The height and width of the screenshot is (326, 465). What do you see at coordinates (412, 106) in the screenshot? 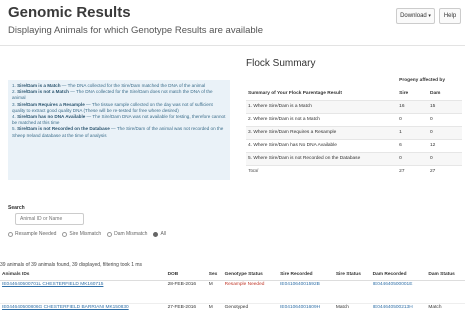
I see `flock-cell-sire: 16` at bounding box center [412, 106].